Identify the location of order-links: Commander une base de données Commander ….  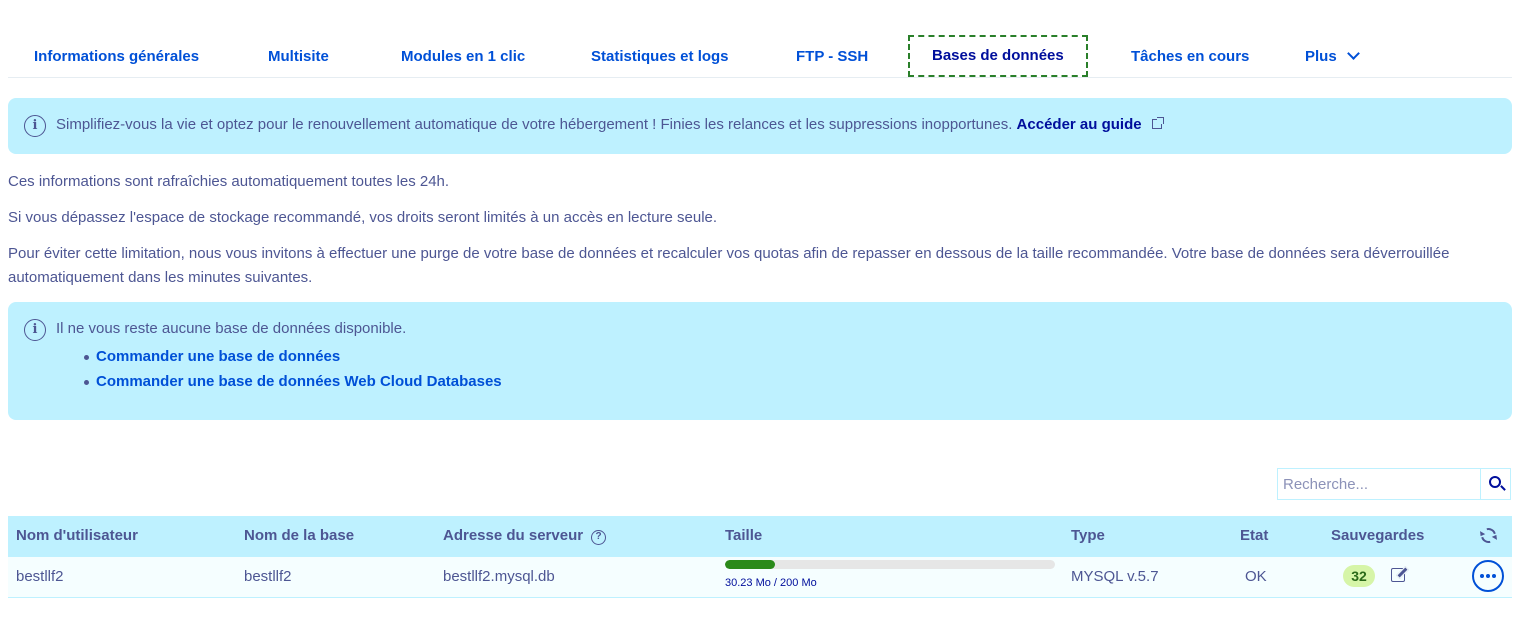
(293, 369).